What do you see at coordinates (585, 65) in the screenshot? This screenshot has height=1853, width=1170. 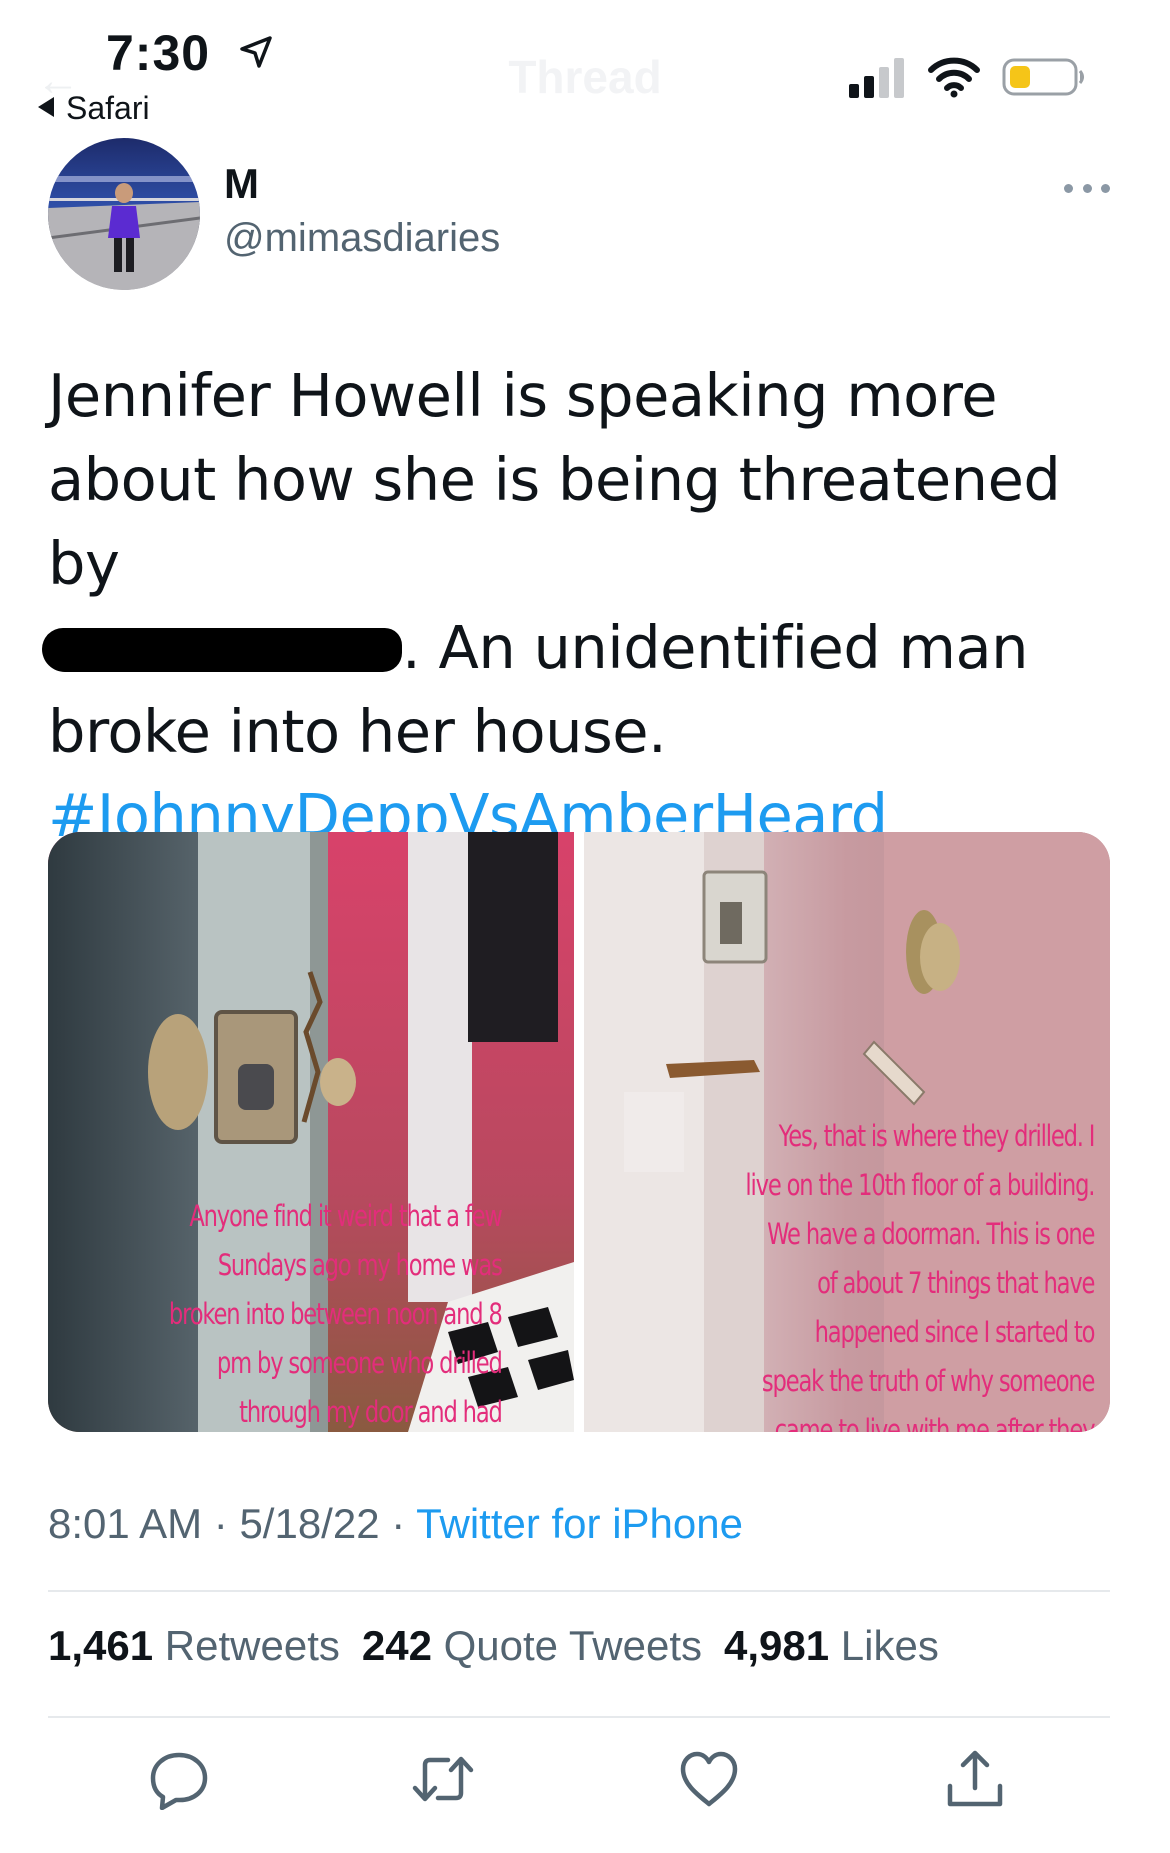 I see `status-bar: ← Thread 7:30 Safari` at bounding box center [585, 65].